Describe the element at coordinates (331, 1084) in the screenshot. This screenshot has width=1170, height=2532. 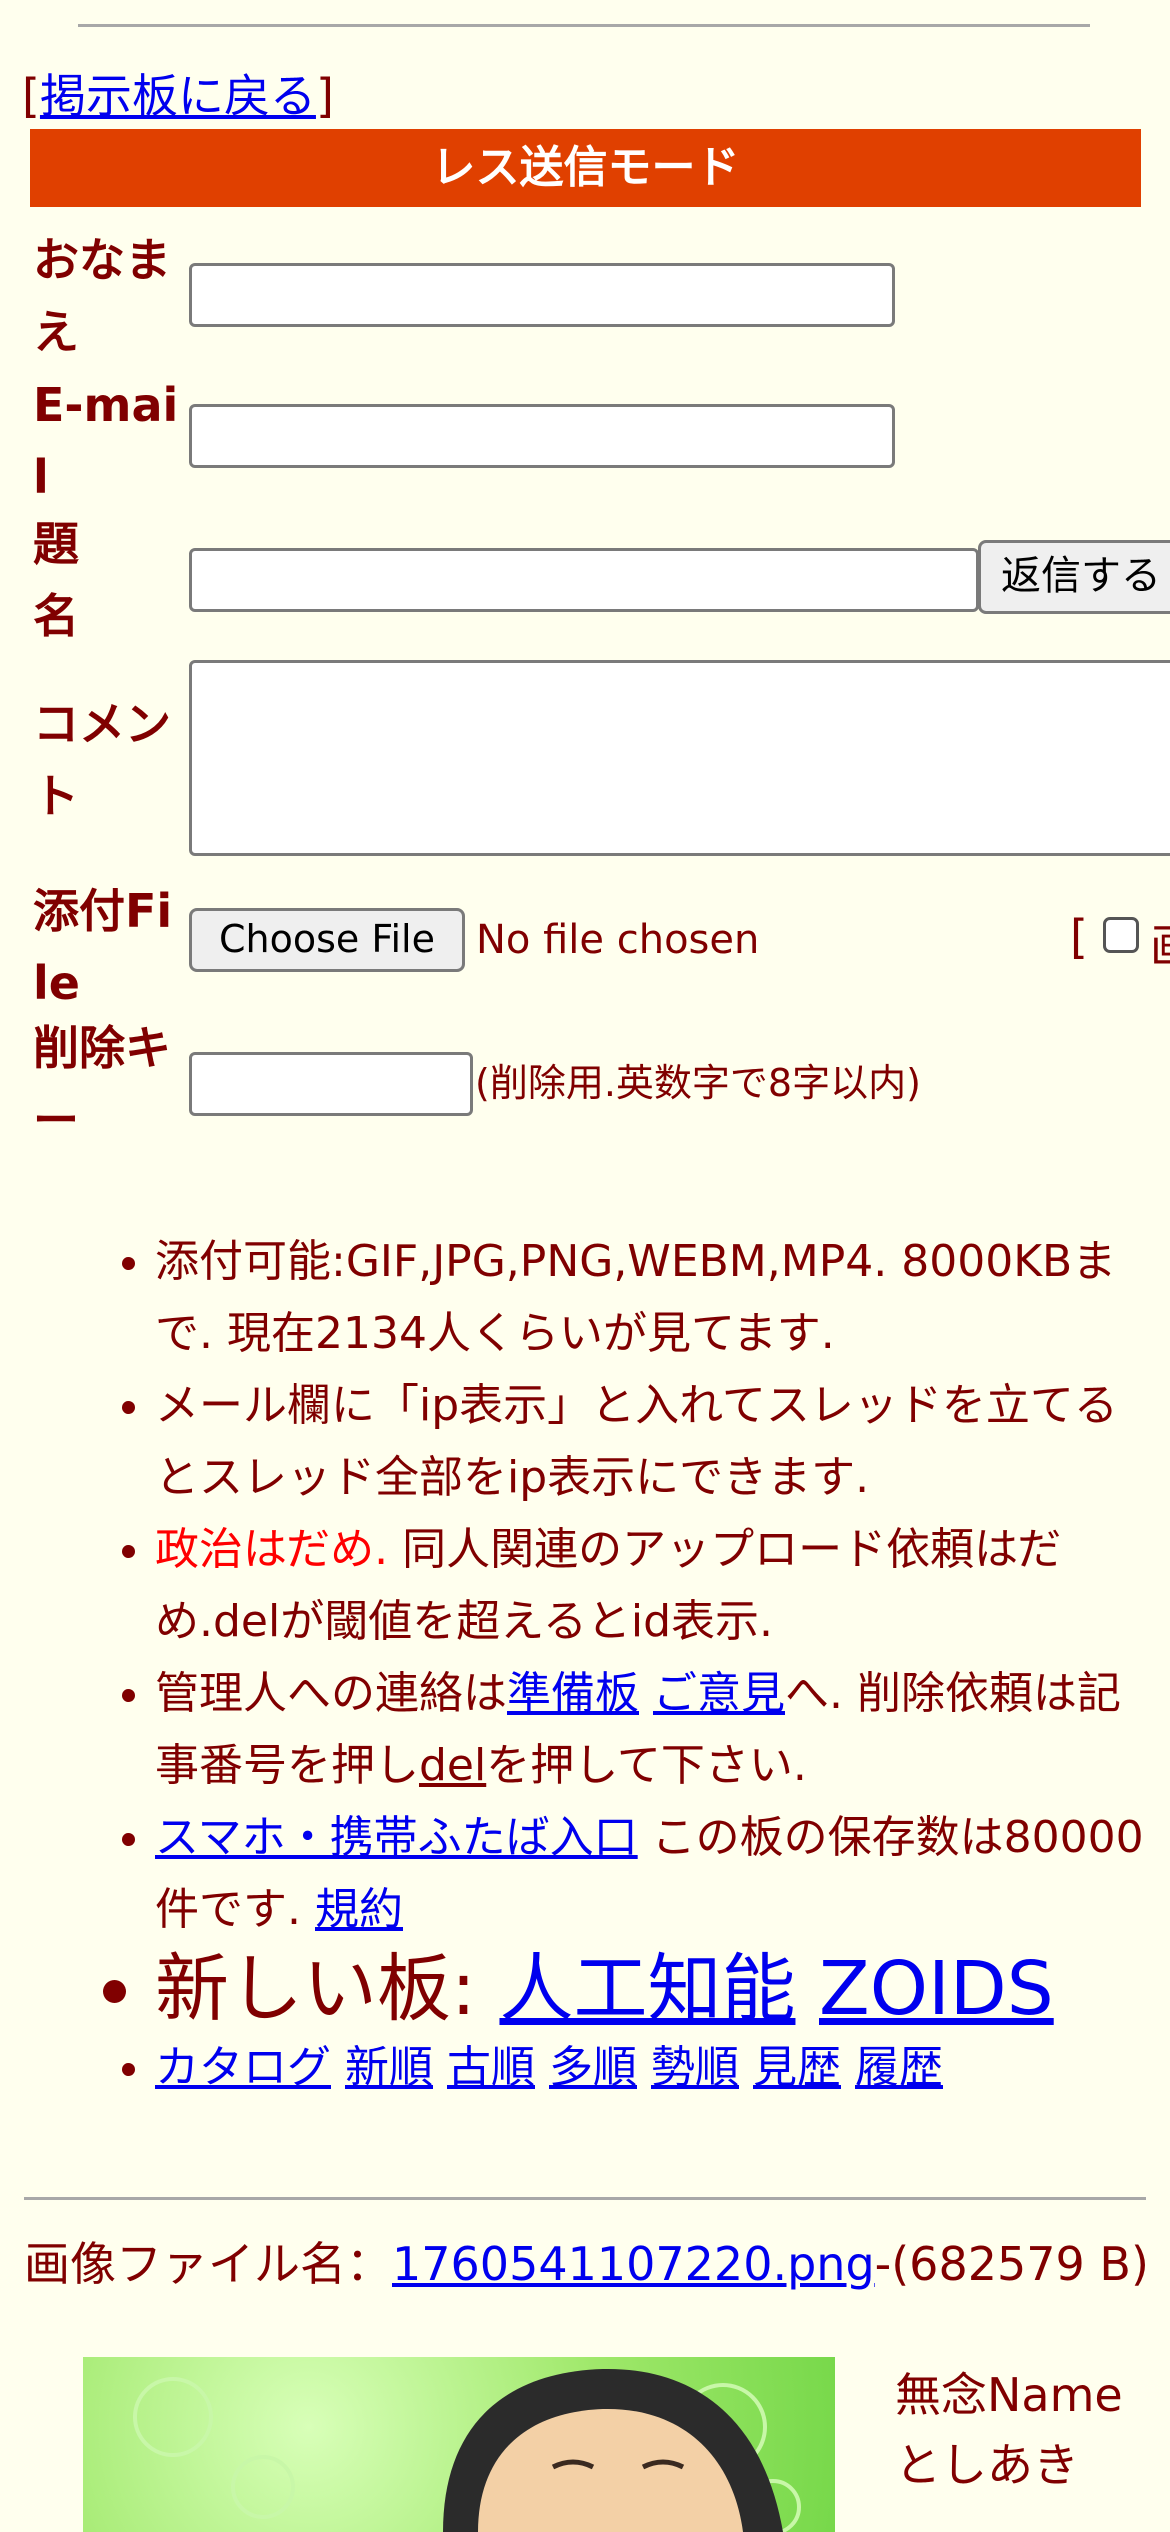
I see `delete-key-input` at that location.